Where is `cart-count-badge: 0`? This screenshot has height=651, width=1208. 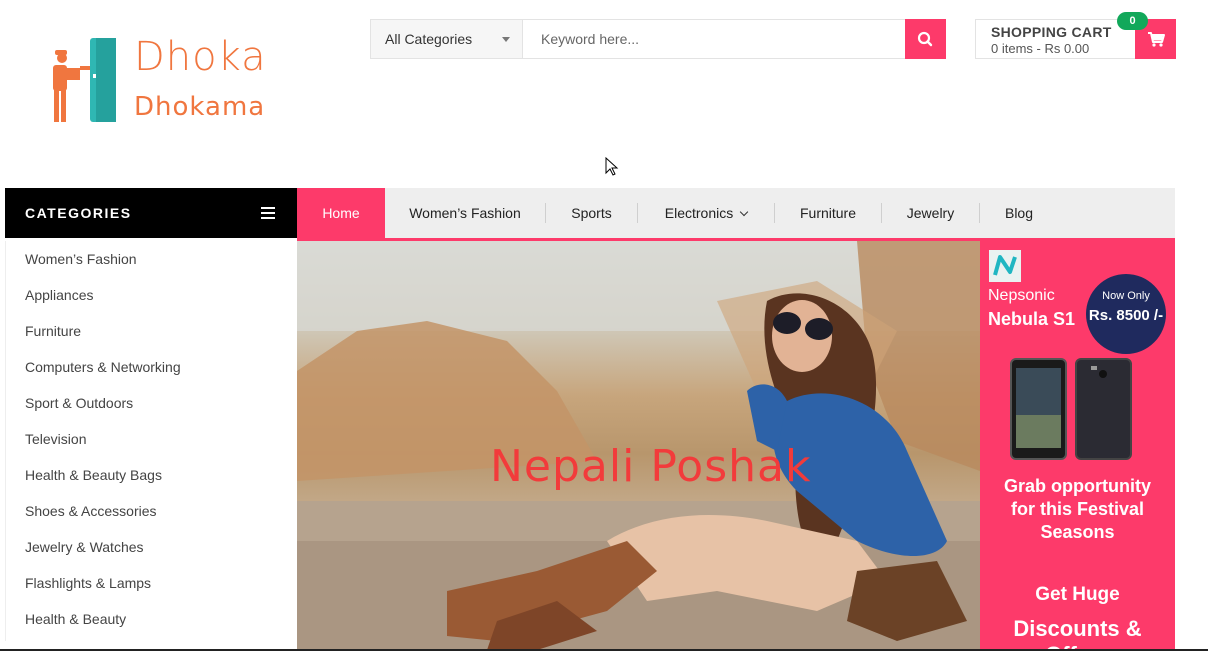 cart-count-badge: 0 is located at coordinates (1132, 21).